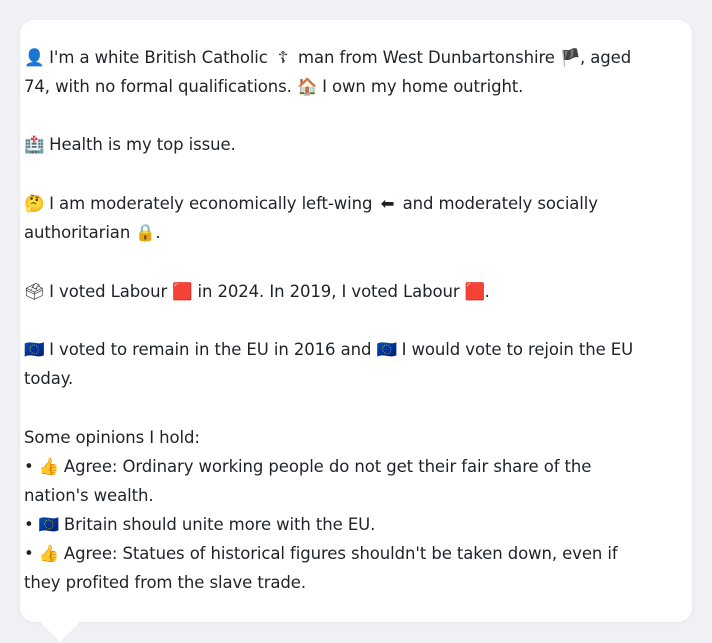 Image resolution: width=712 pixels, height=643 pixels. I want to click on ballot-box-icon: 🗳, so click(34, 291).